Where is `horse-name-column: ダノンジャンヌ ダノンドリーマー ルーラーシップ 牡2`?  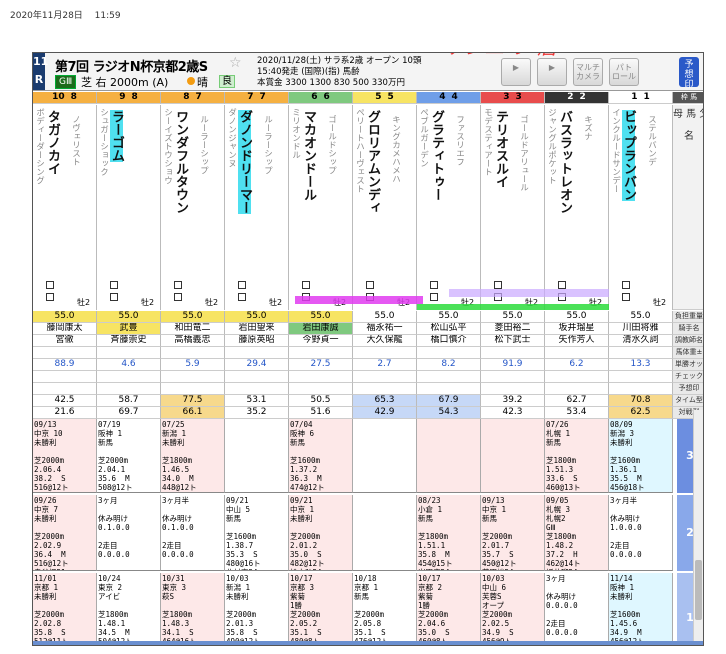
horse-name-column: ダノンジャンヌ ダノンドリーマー ルーラーシップ 牡2 is located at coordinates (257, 207).